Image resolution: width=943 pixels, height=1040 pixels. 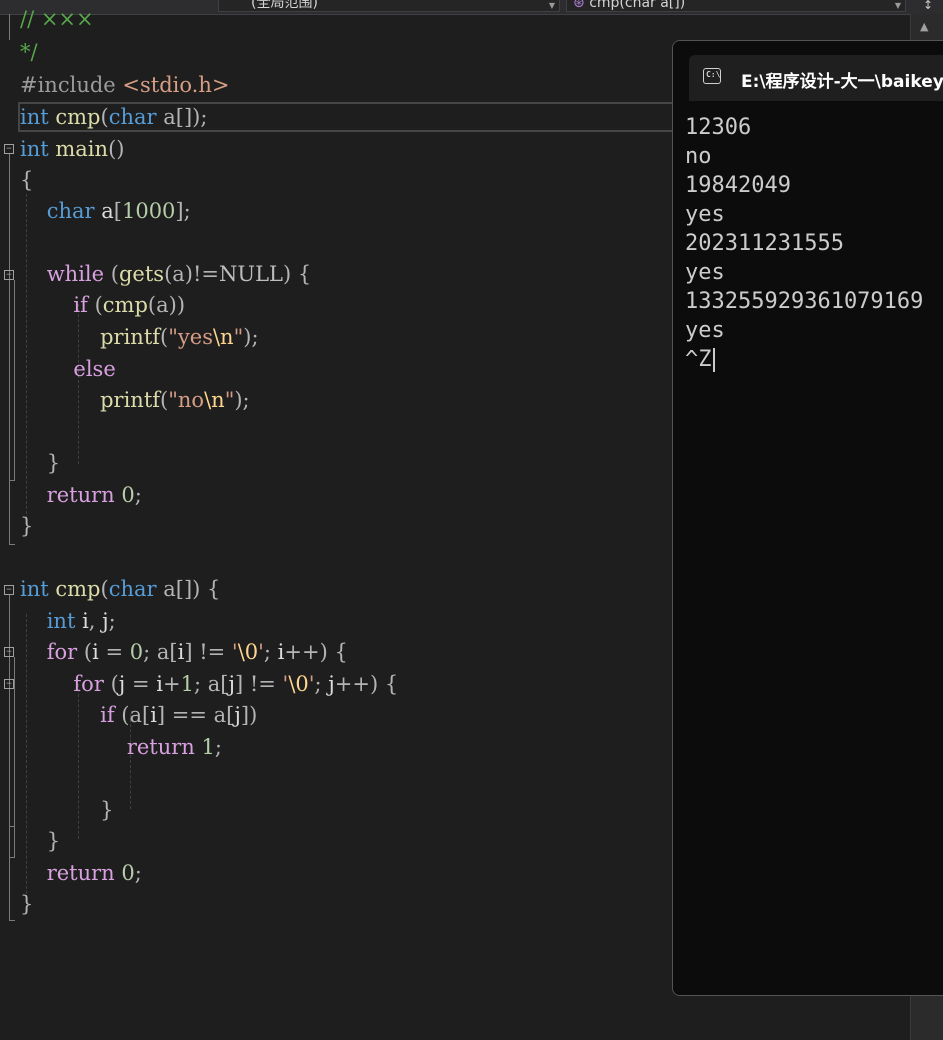 What do you see at coordinates (9, 590) in the screenshot?
I see `collapse-cmp-icon: −` at bounding box center [9, 590].